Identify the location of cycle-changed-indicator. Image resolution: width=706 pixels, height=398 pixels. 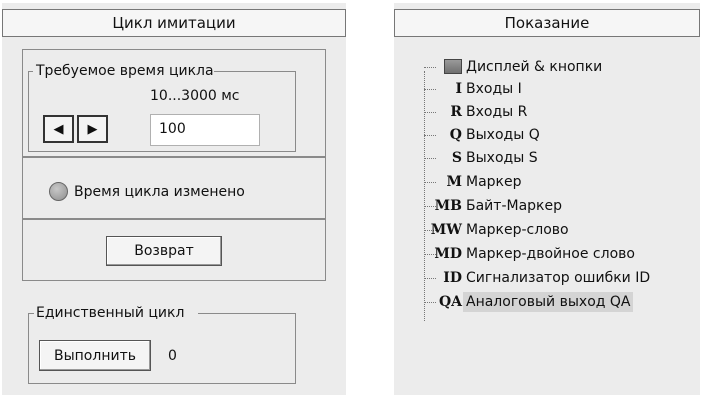
(58, 191).